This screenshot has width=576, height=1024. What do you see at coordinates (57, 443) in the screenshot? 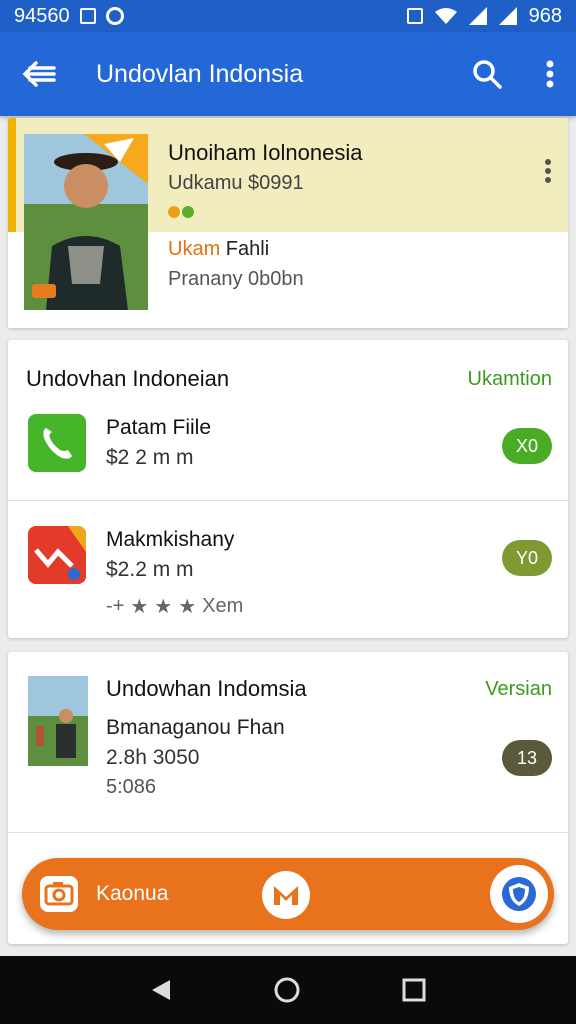
I see `phone-app-icon` at bounding box center [57, 443].